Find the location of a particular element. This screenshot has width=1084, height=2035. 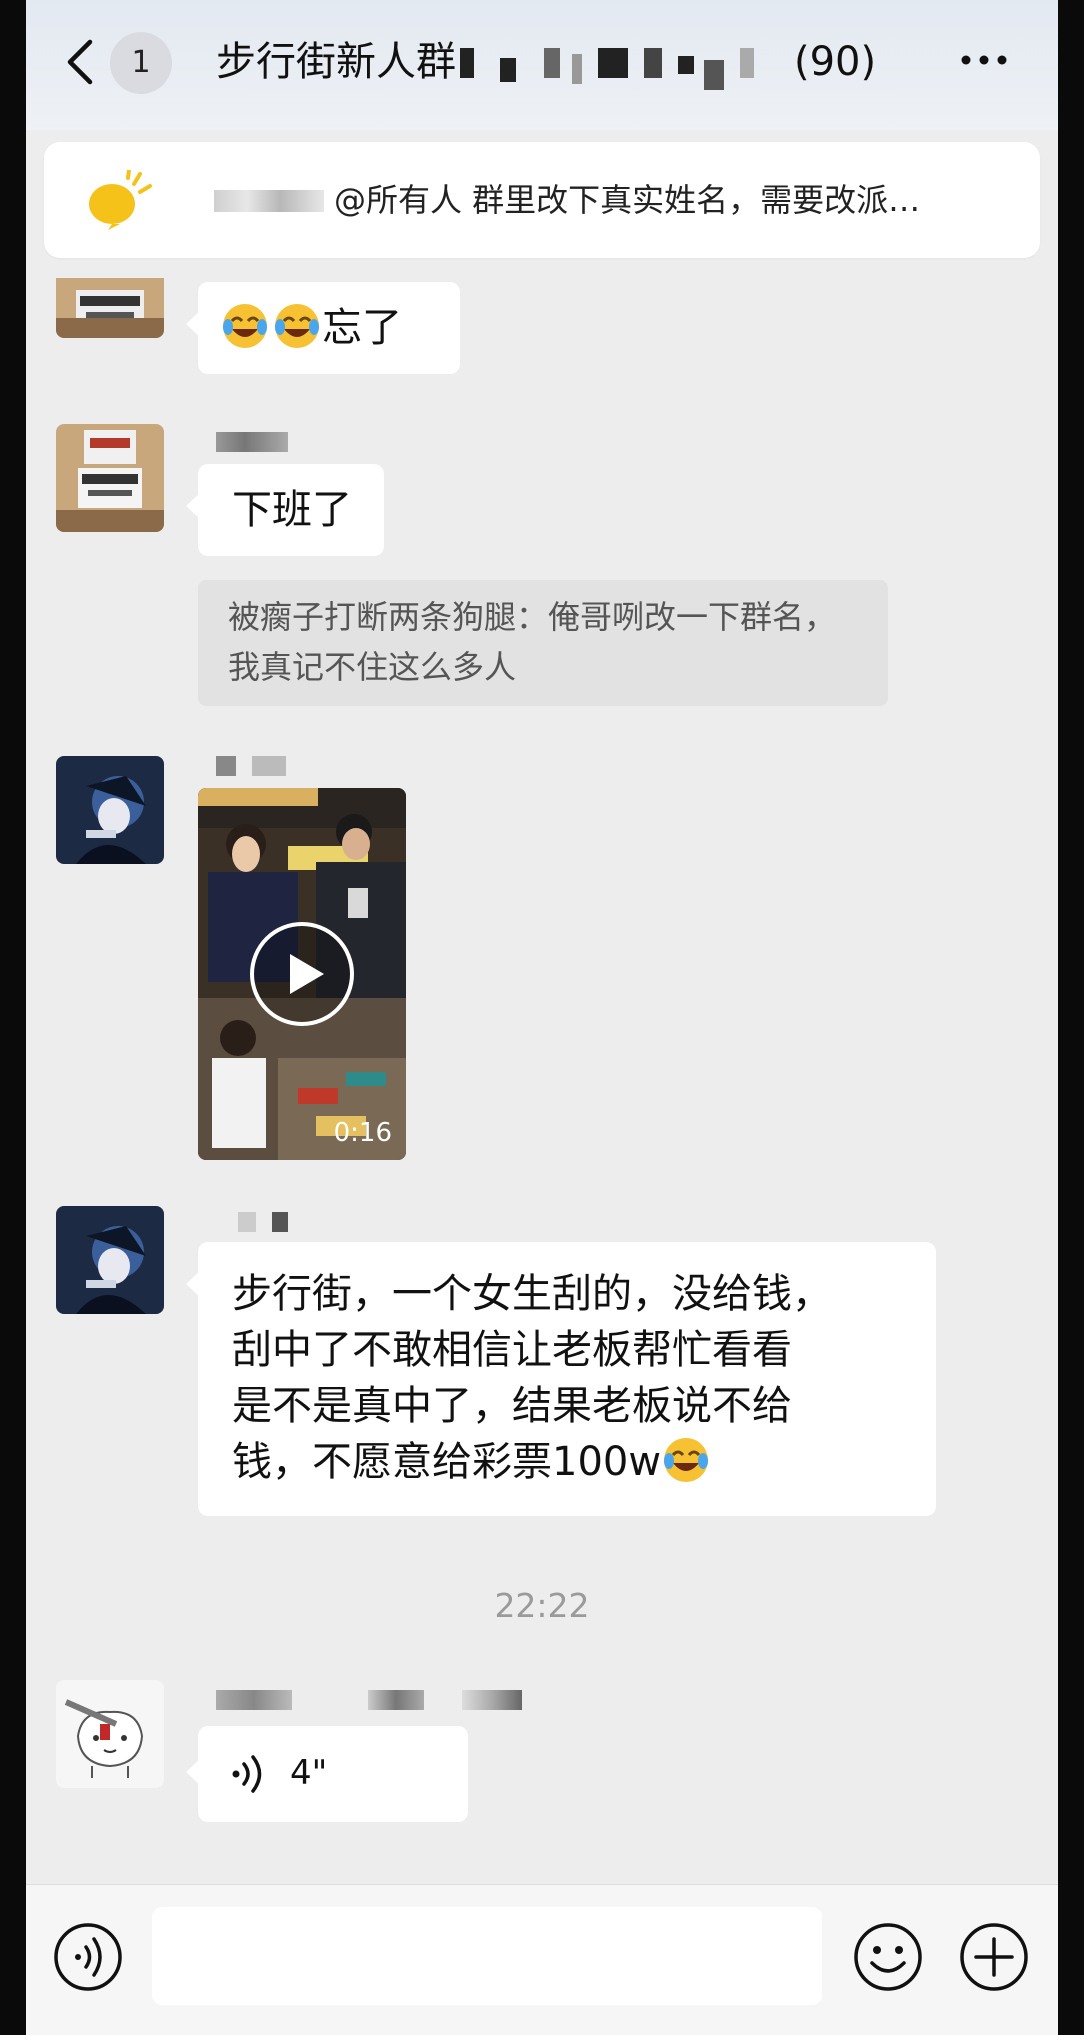

unread-badge: 1 is located at coordinates (141, 63).